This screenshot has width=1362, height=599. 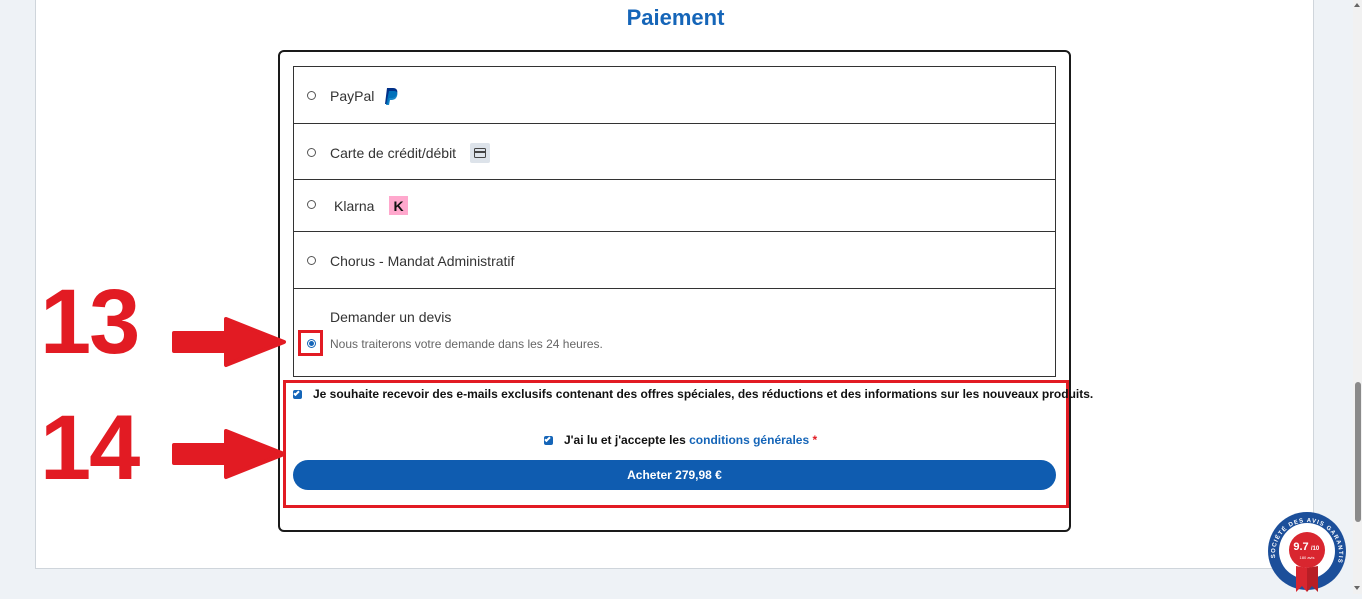 What do you see at coordinates (480, 153) in the screenshot?
I see `credit-card-icon` at bounding box center [480, 153].